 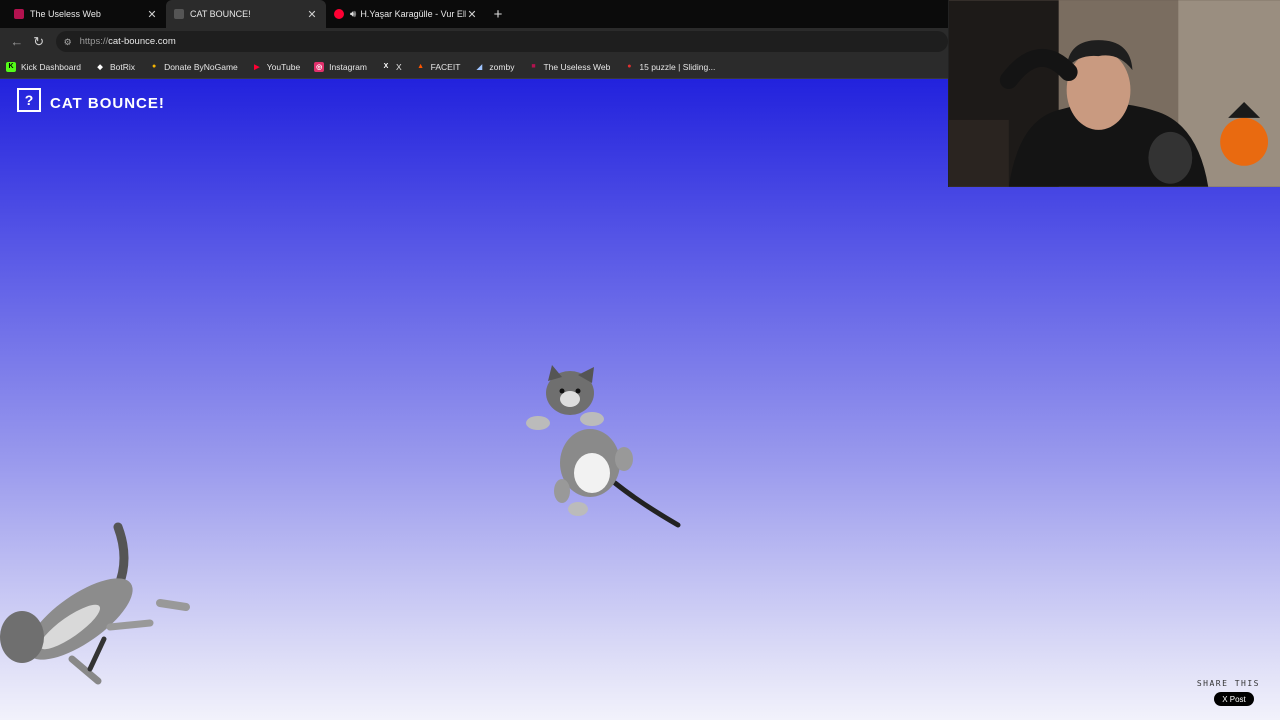 I want to click on reload-icon: ↻, so click(x=39, y=41).